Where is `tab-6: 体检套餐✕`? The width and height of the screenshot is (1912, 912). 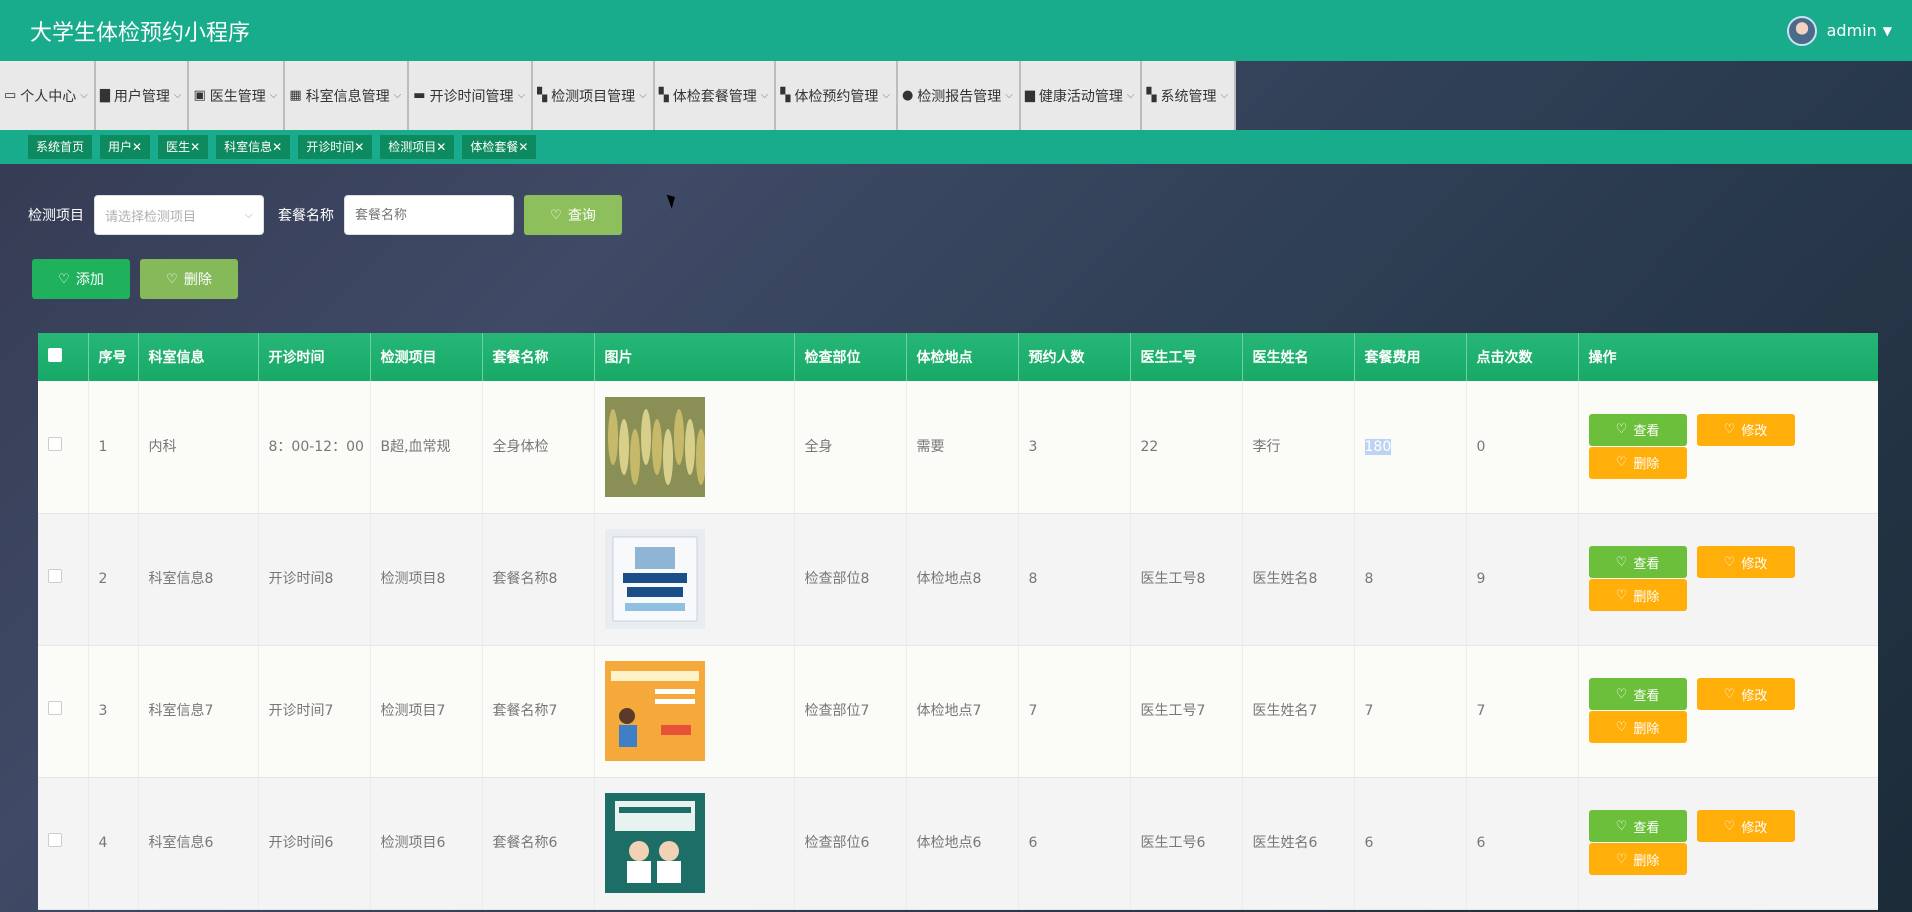
tab-6: 体检套餐✕ is located at coordinates (499, 147).